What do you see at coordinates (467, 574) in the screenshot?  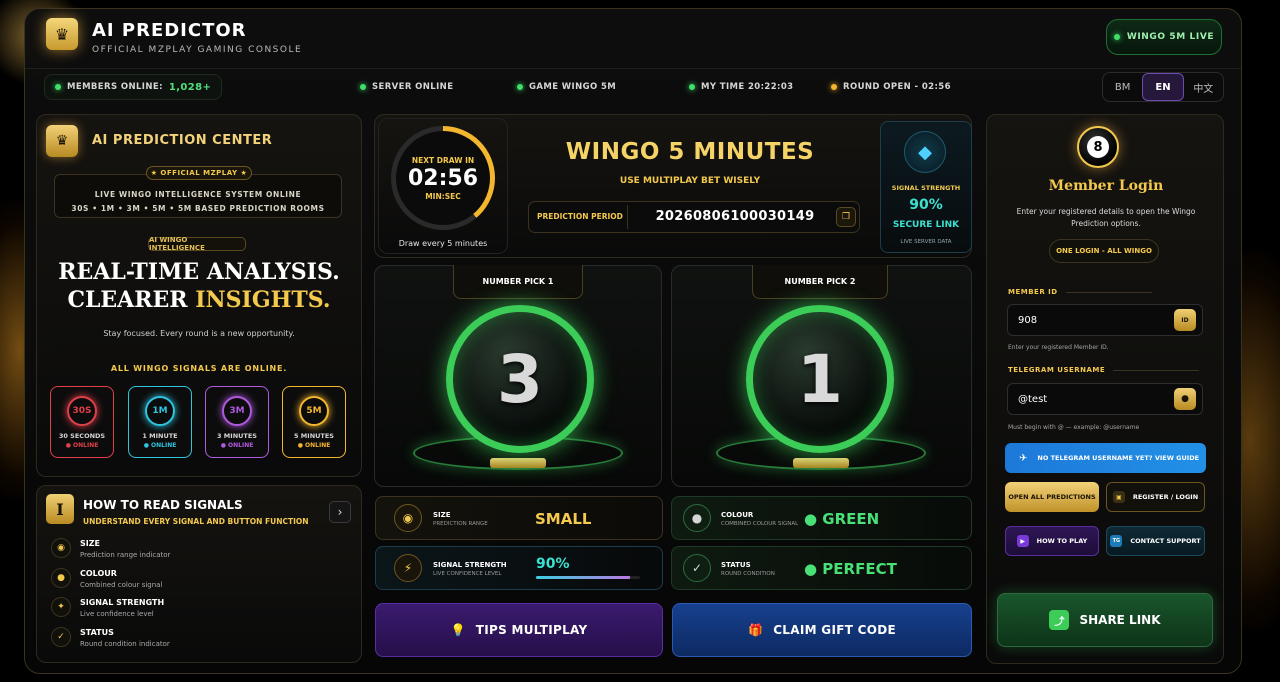 I see `strength-desc: LIVE CONFIDENCE LEVEL` at bounding box center [467, 574].